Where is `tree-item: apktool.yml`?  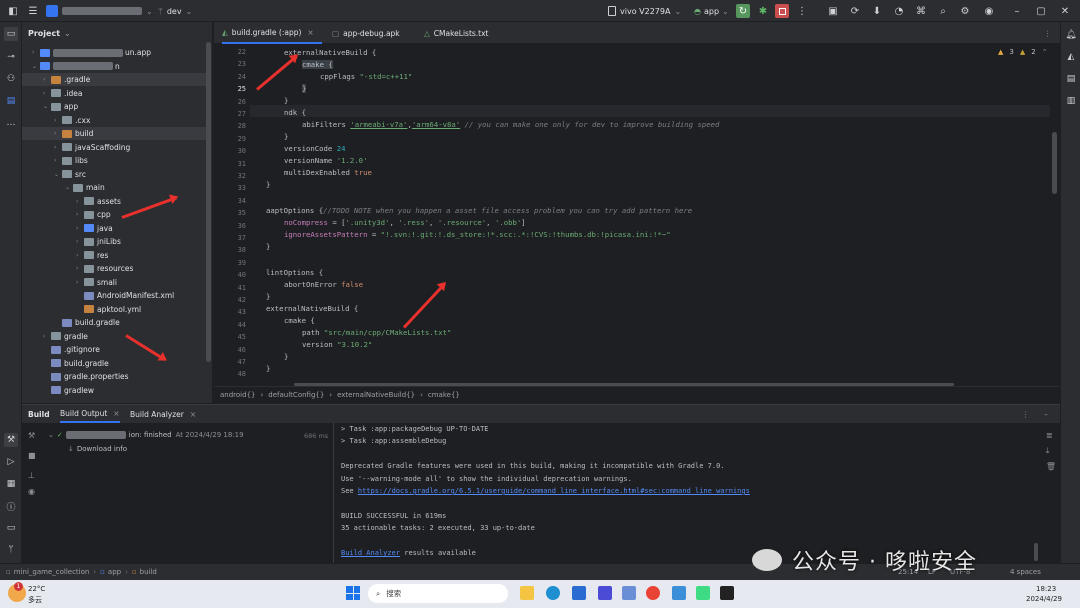 tree-item: apktool.yml is located at coordinates (114, 309).